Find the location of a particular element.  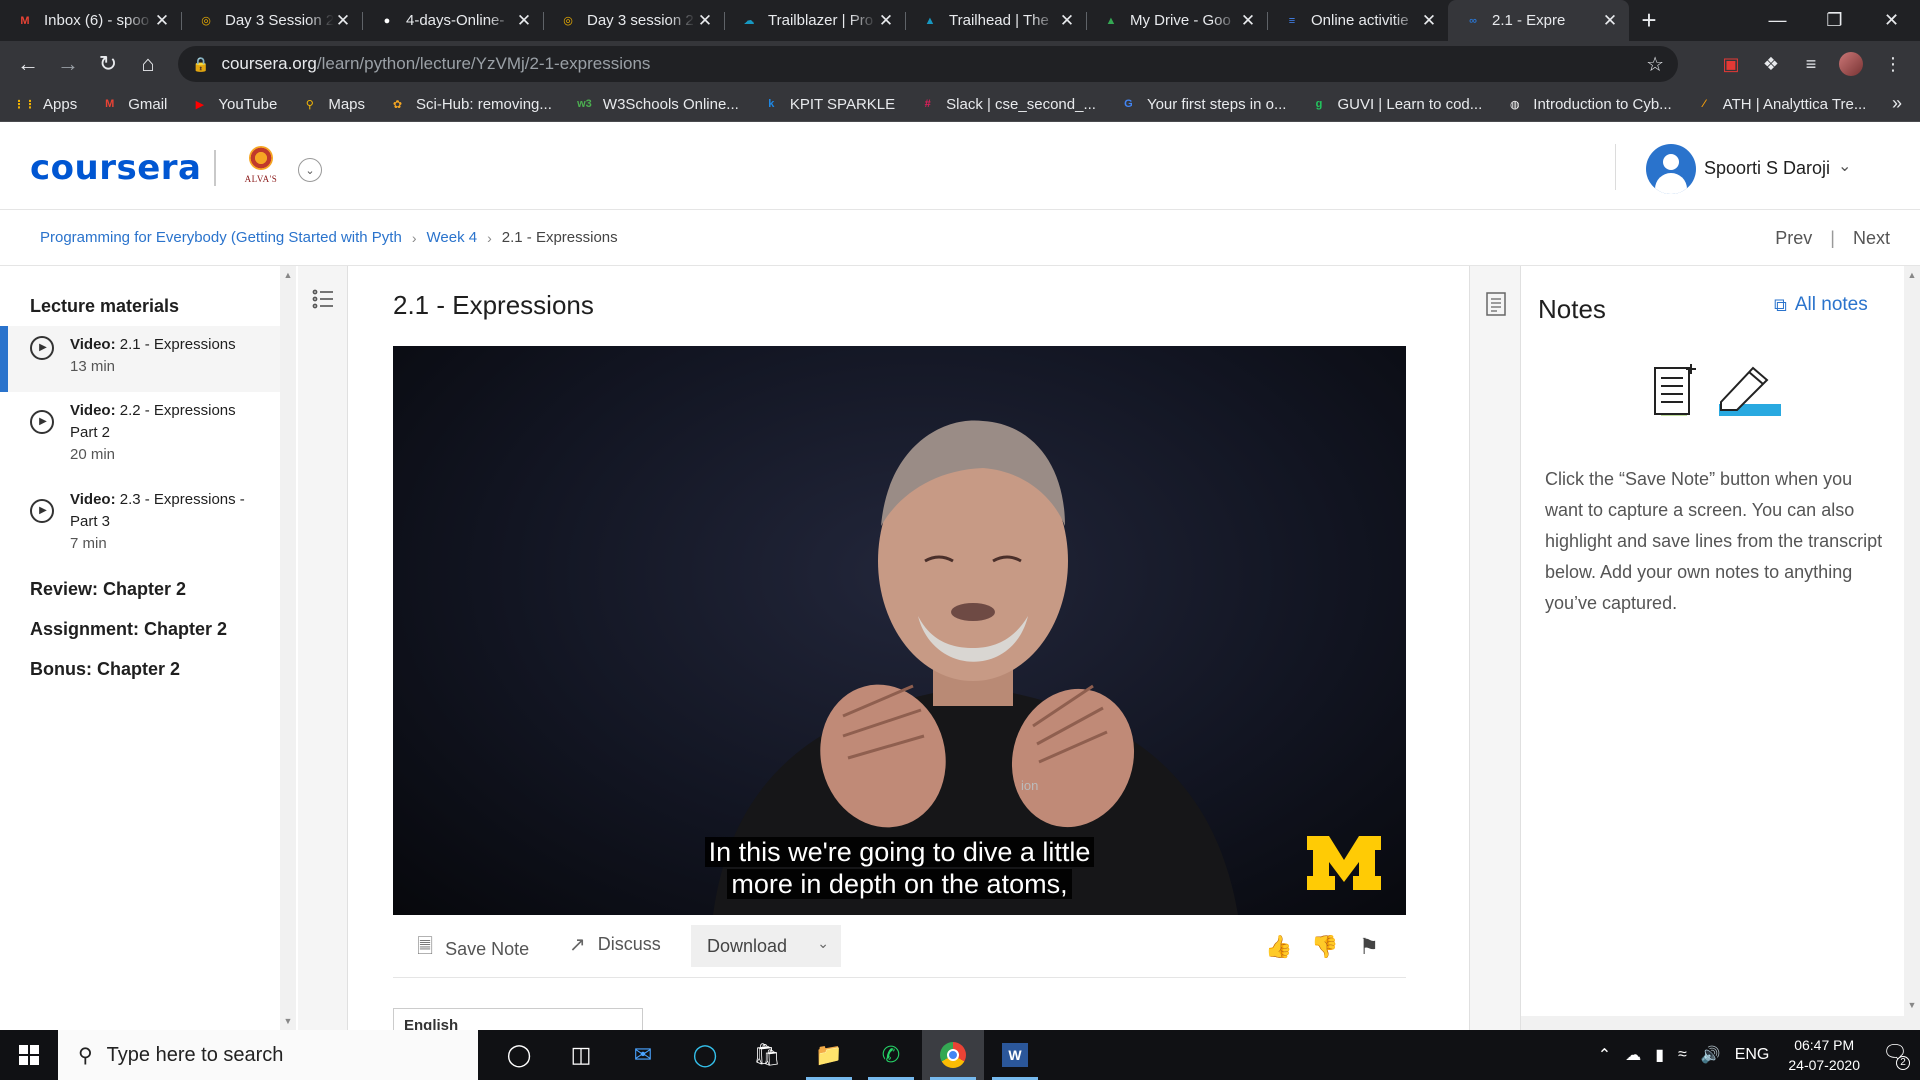

task-view-icon: ◫ is located at coordinates (581, 1055).